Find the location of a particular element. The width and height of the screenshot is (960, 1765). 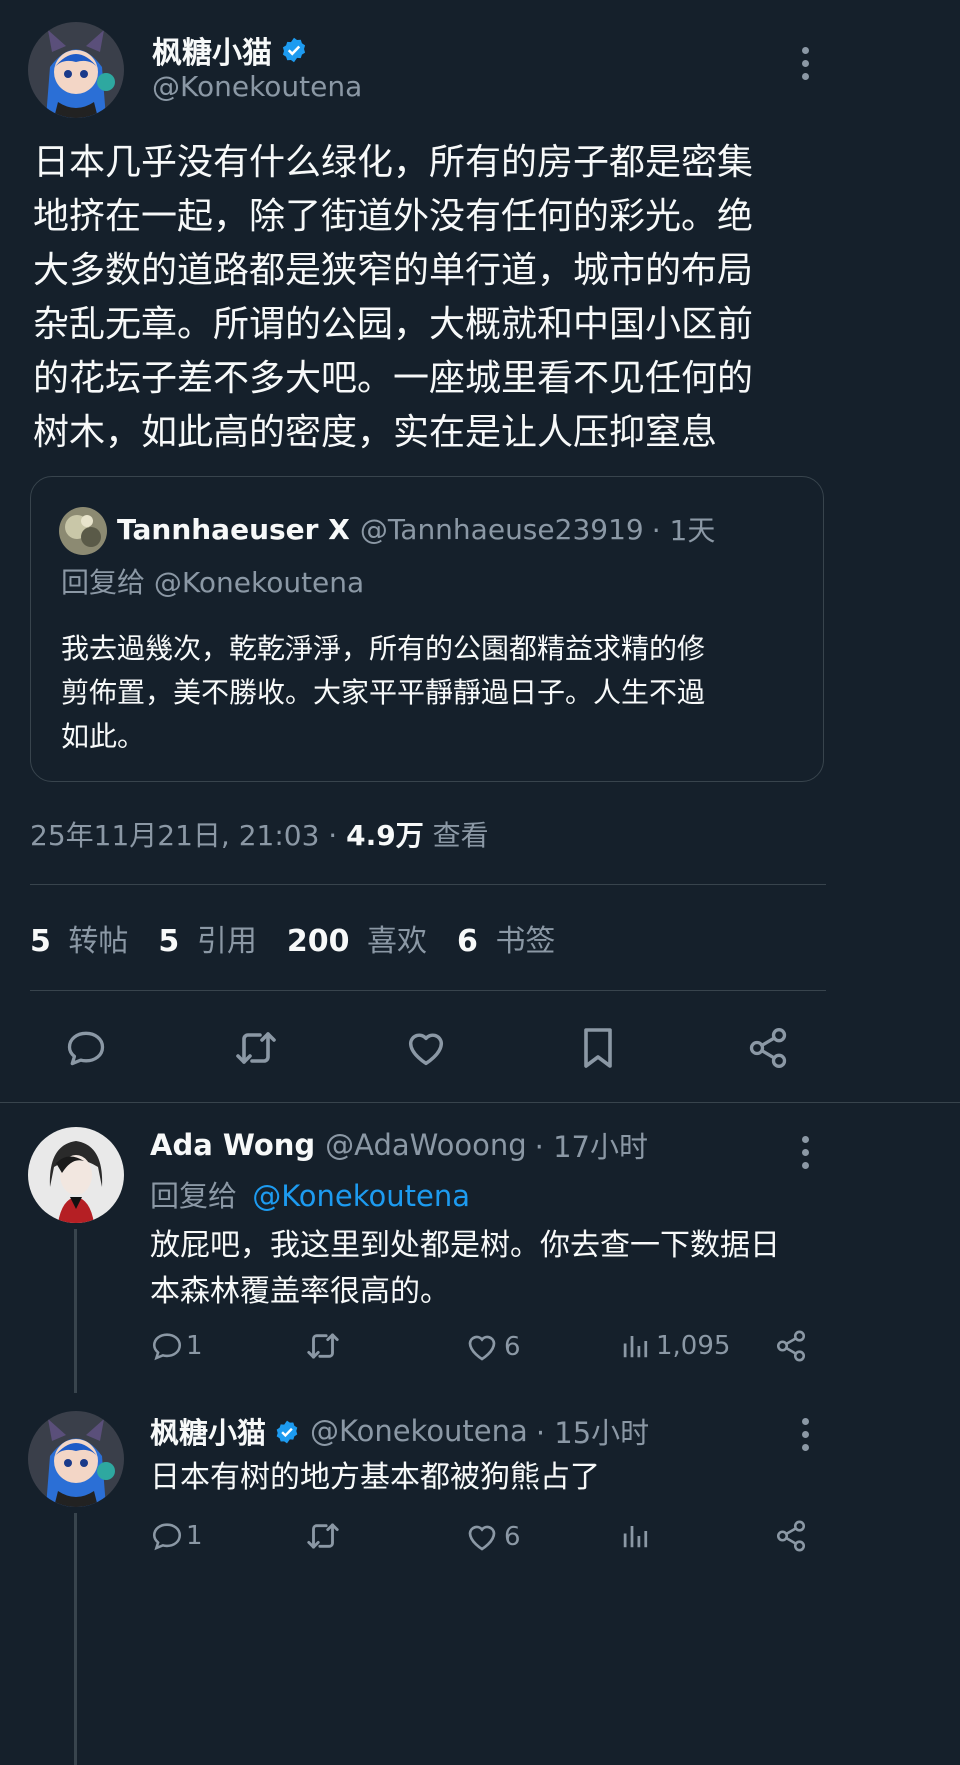

author-avatar is located at coordinates (76, 70).